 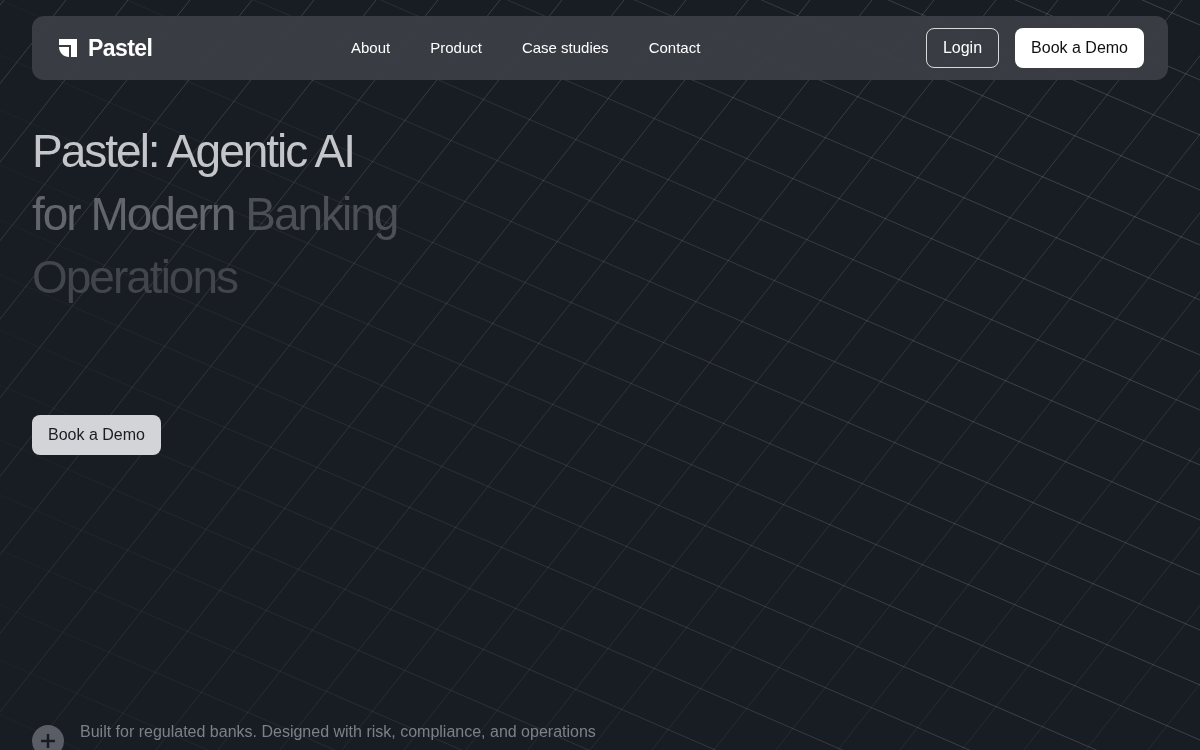 What do you see at coordinates (338, 732) in the screenshot?
I see `tagline-text: Built for regulated banks. Designed with risk, compliance, and operations` at bounding box center [338, 732].